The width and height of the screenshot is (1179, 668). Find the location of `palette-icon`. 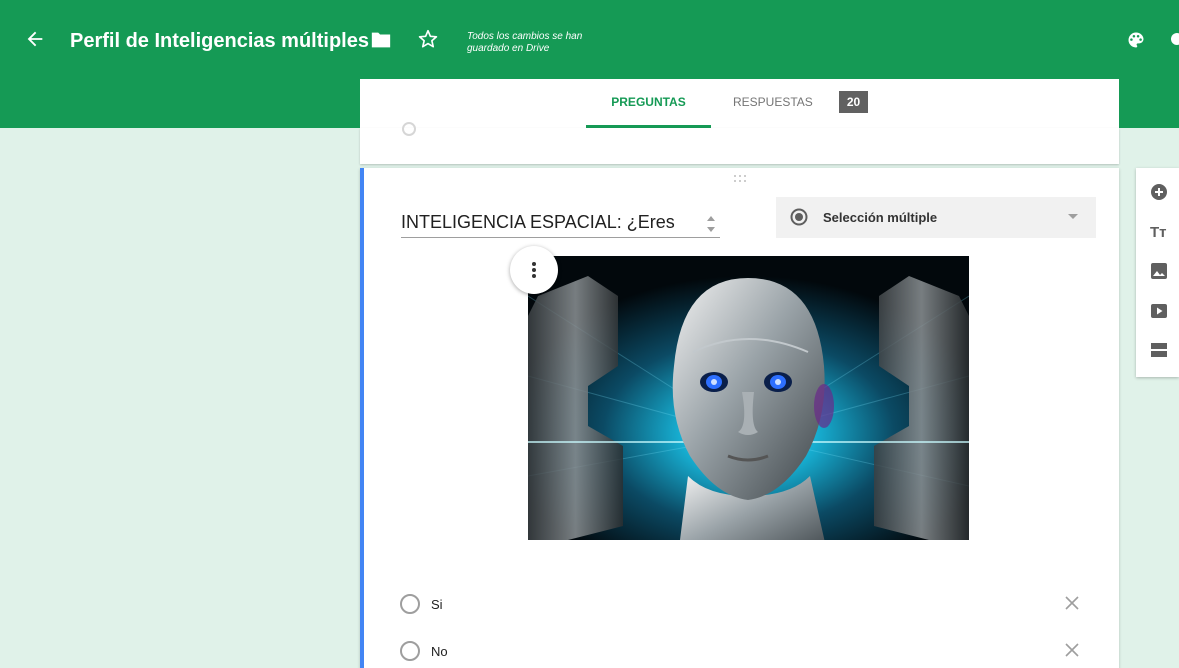

palette-icon is located at coordinates (1136, 40).